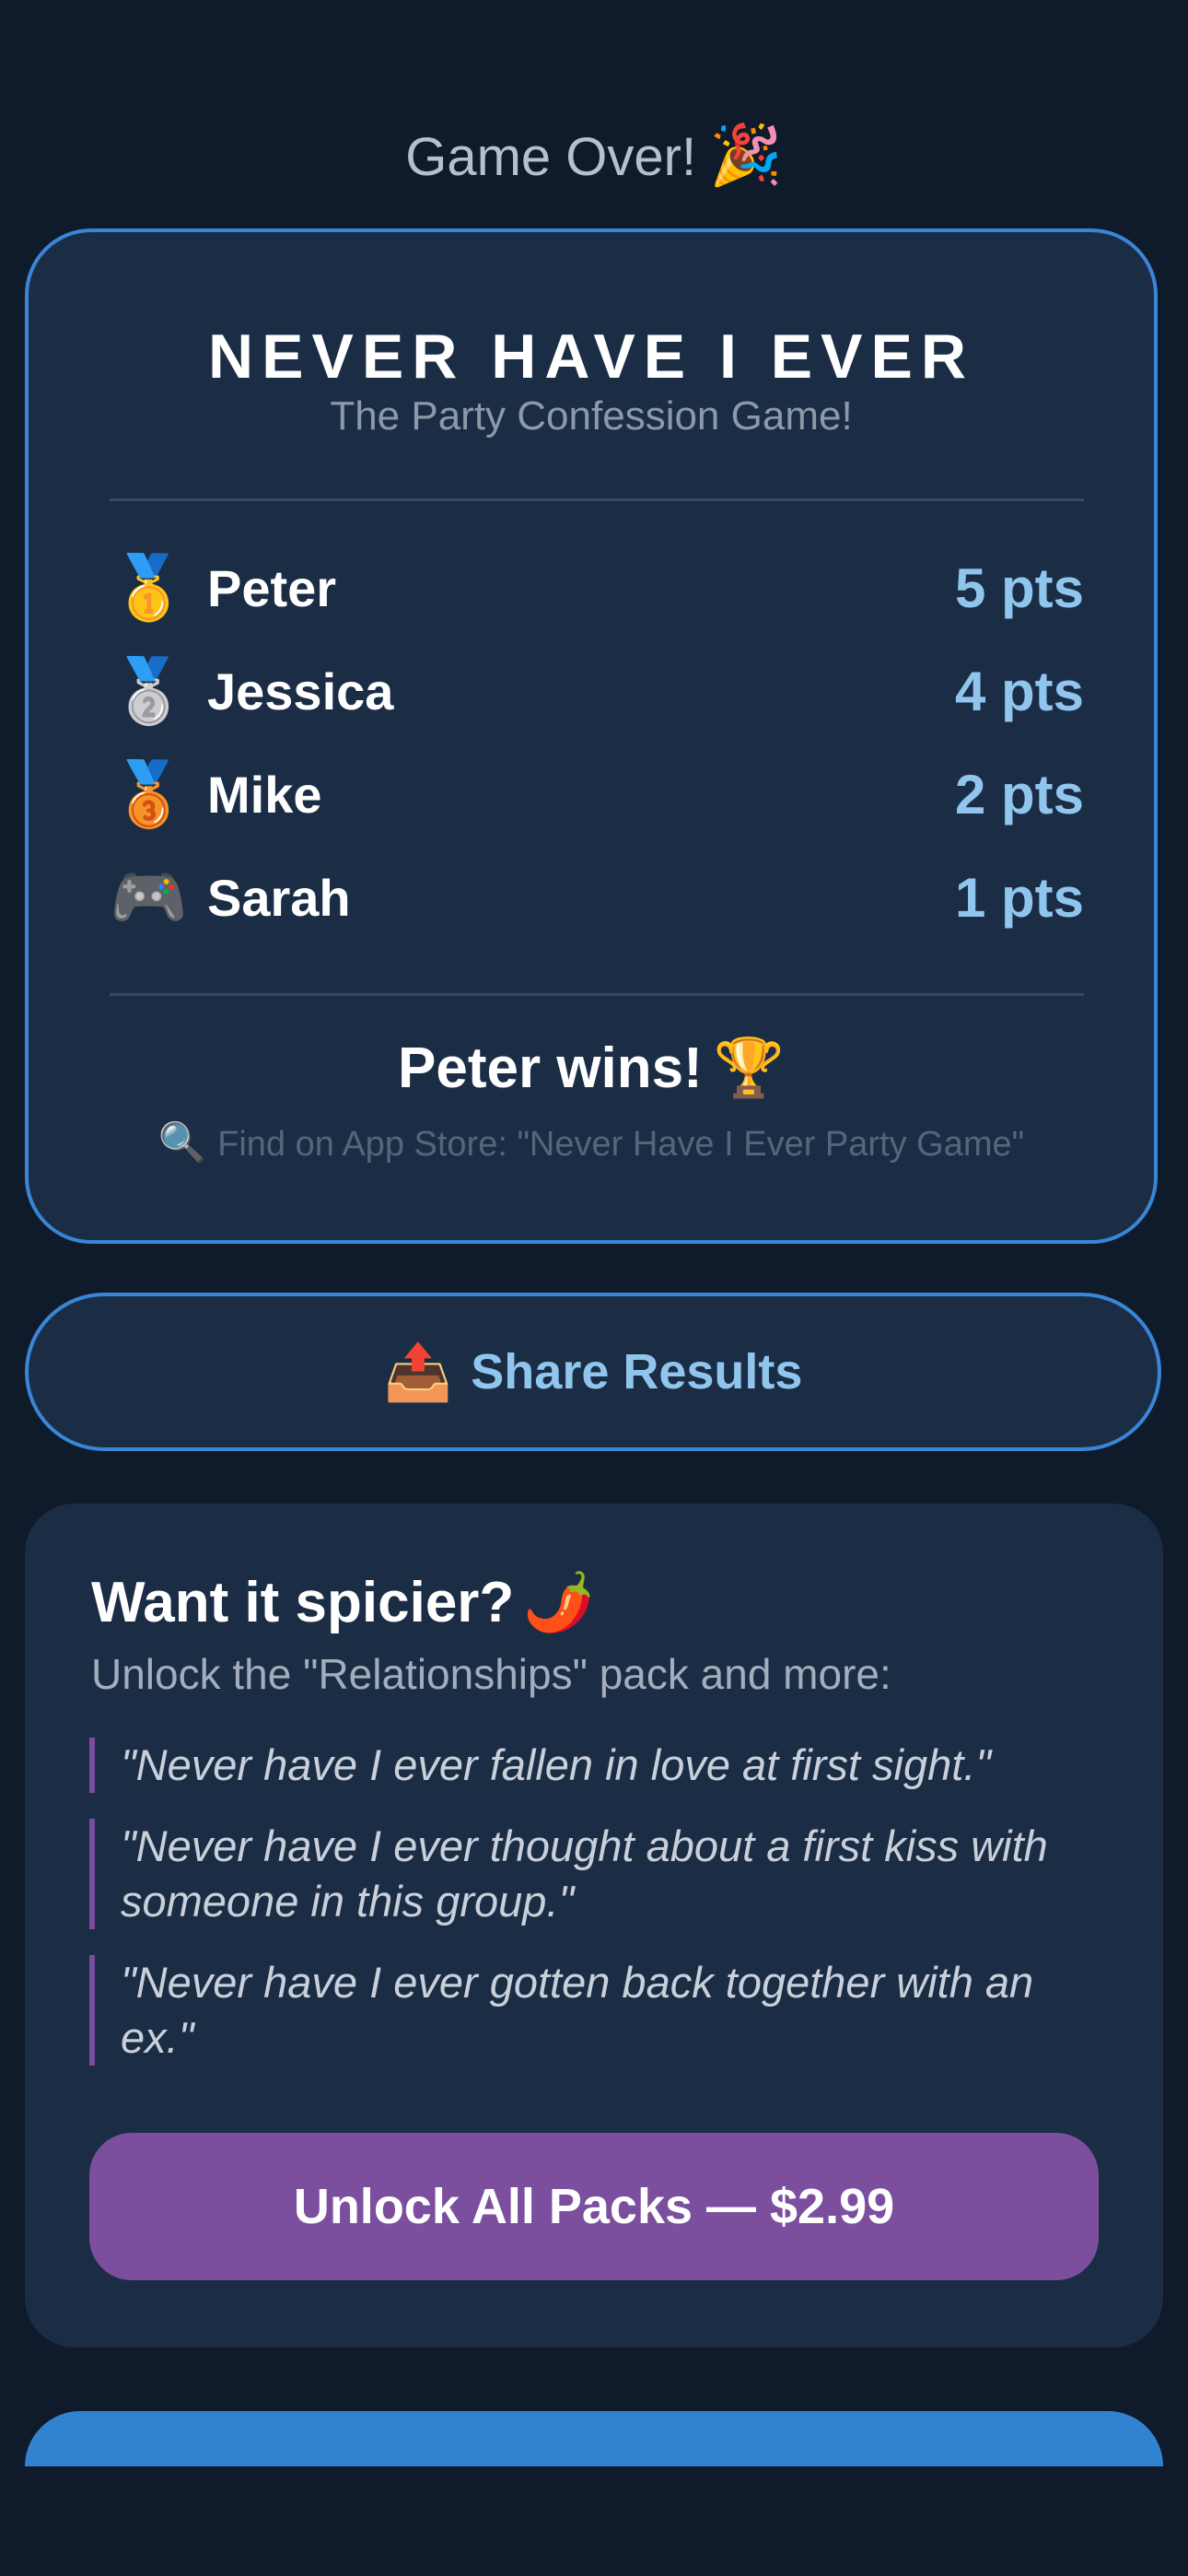 The width and height of the screenshot is (1188, 2576). Describe the element at coordinates (1019, 794) in the screenshot. I see `player-points: 2 pts` at that location.